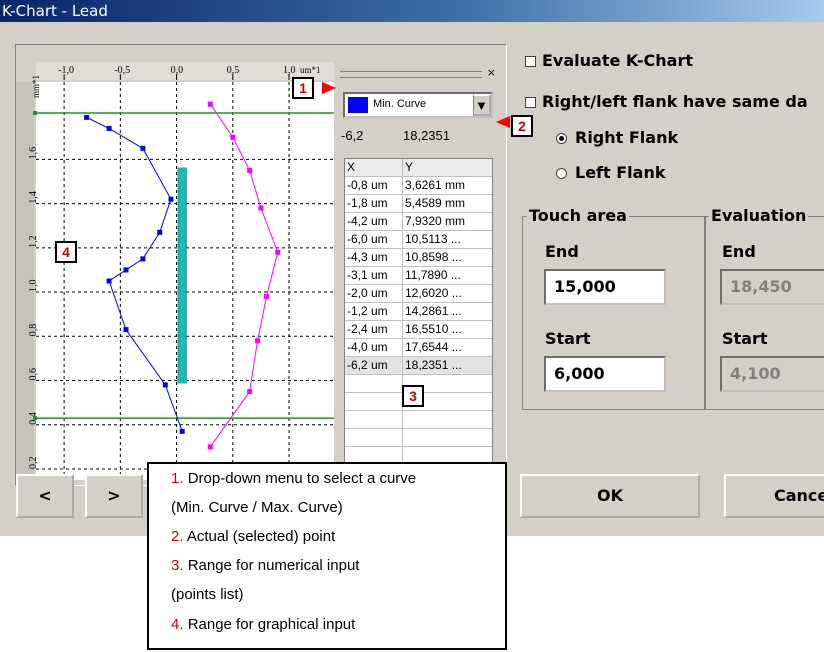 The image size is (824, 652). I want to click on column-header-y: Y, so click(409, 167).